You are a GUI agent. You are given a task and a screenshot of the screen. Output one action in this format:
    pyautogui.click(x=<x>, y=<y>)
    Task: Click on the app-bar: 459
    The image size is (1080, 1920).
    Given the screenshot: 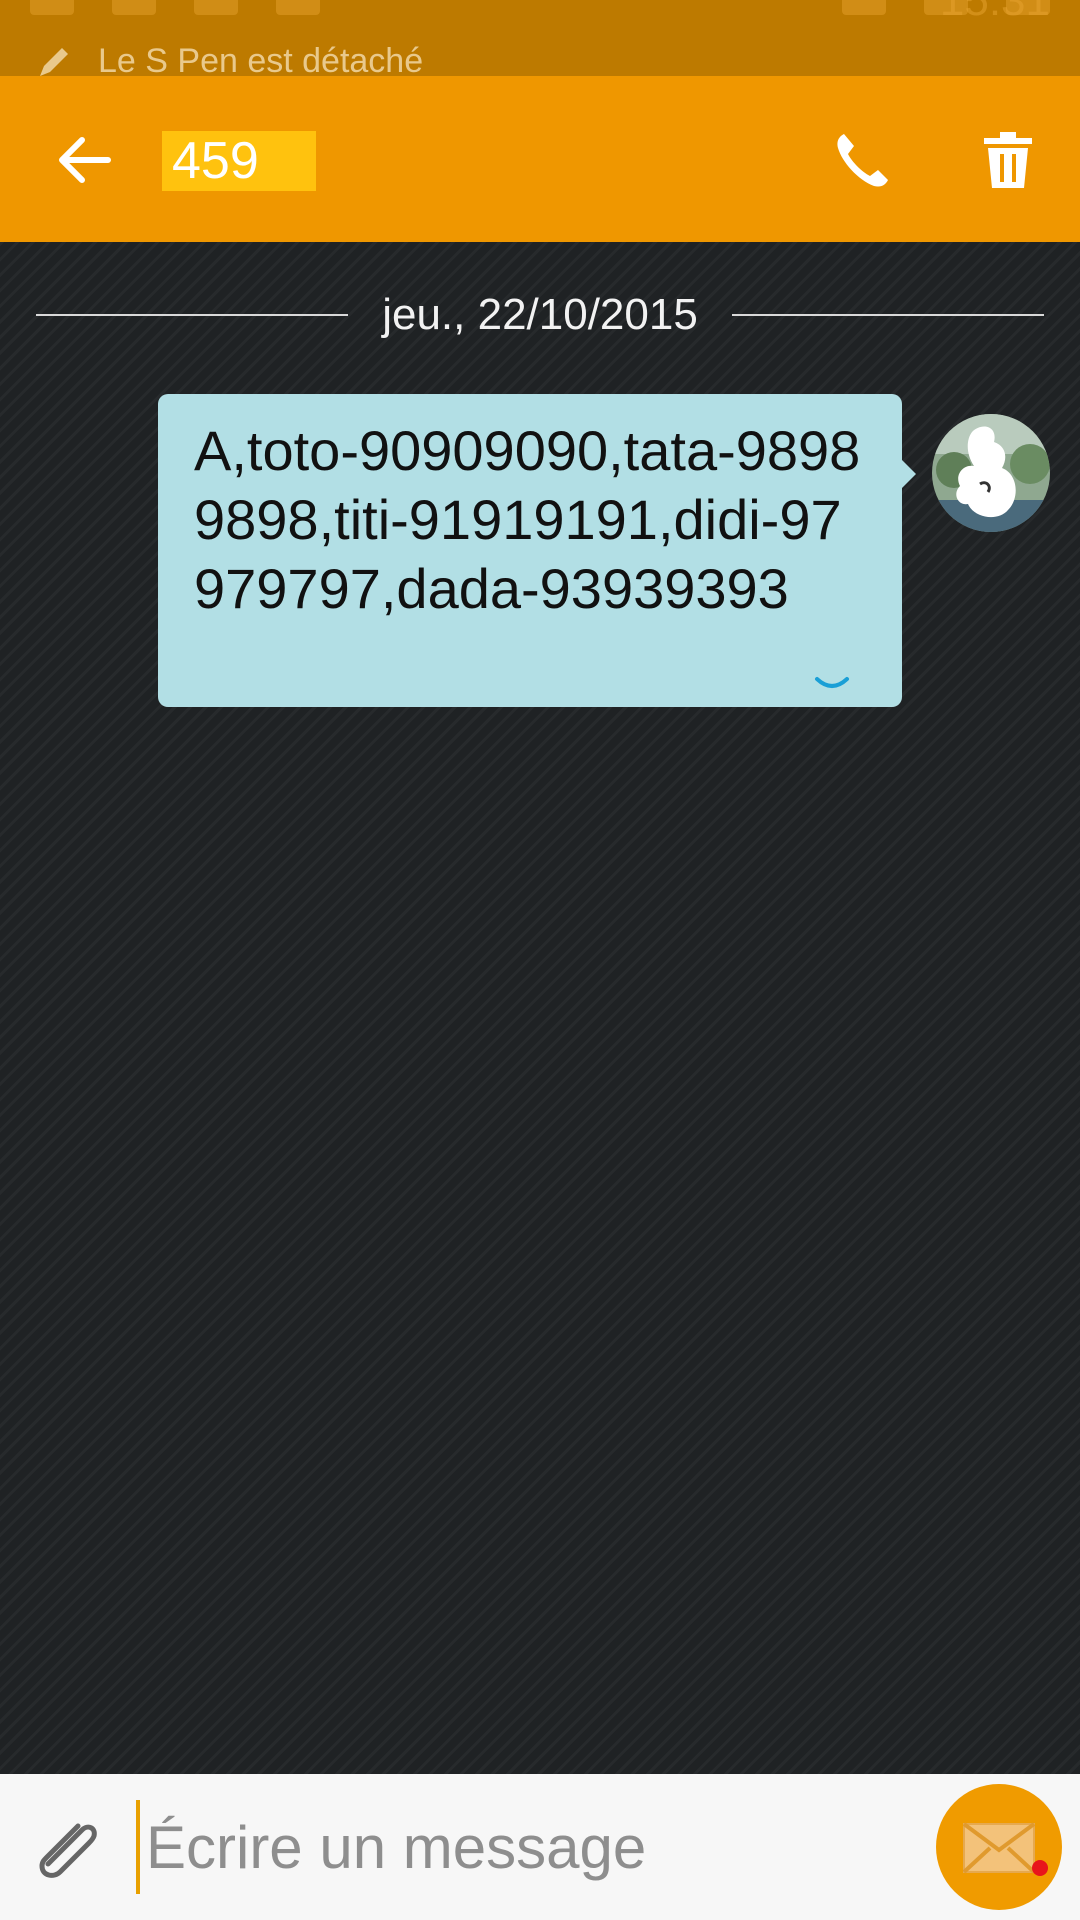 What is the action you would take?
    pyautogui.click(x=540, y=159)
    